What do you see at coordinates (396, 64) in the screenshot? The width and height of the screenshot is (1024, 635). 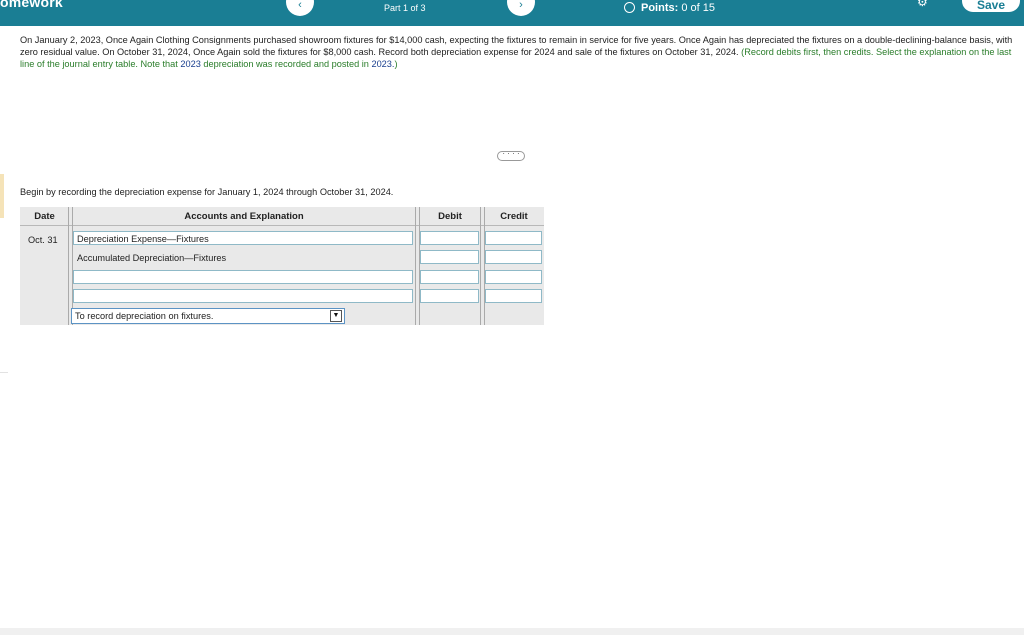 I see `problem-instructions-c: )` at bounding box center [396, 64].